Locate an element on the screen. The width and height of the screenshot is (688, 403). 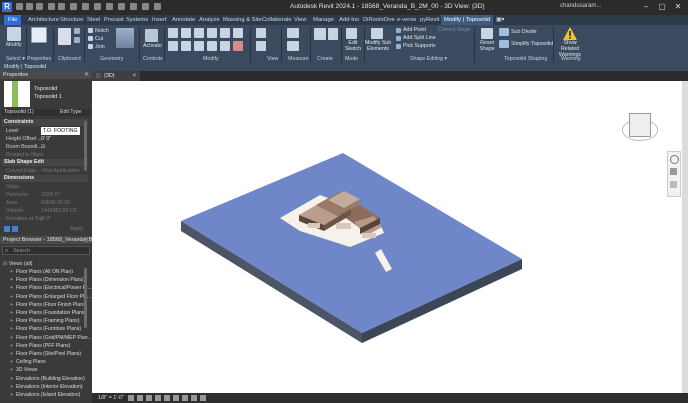
edit-type-button: Edit Type is located at coordinates (71, 112).